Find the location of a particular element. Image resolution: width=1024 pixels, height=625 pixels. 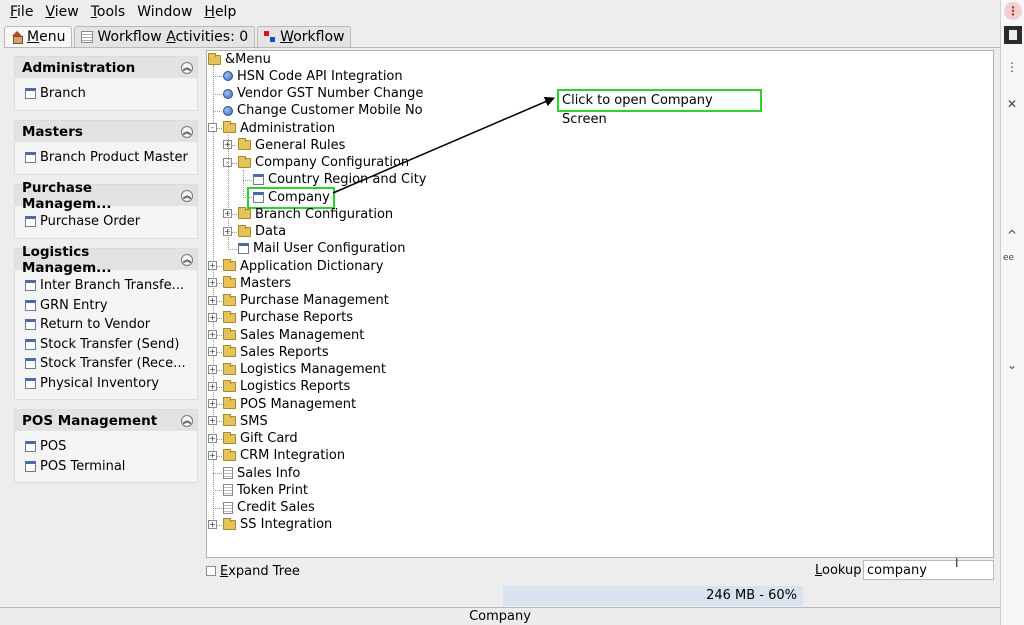

tree-node-label: Sales Management is located at coordinates (302, 335).